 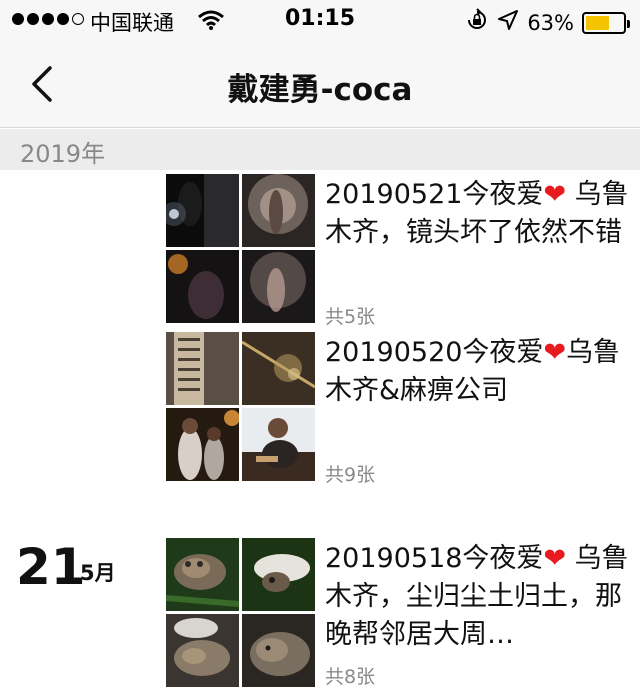 I want to click on year-label: 2019年, so click(x=63, y=154).